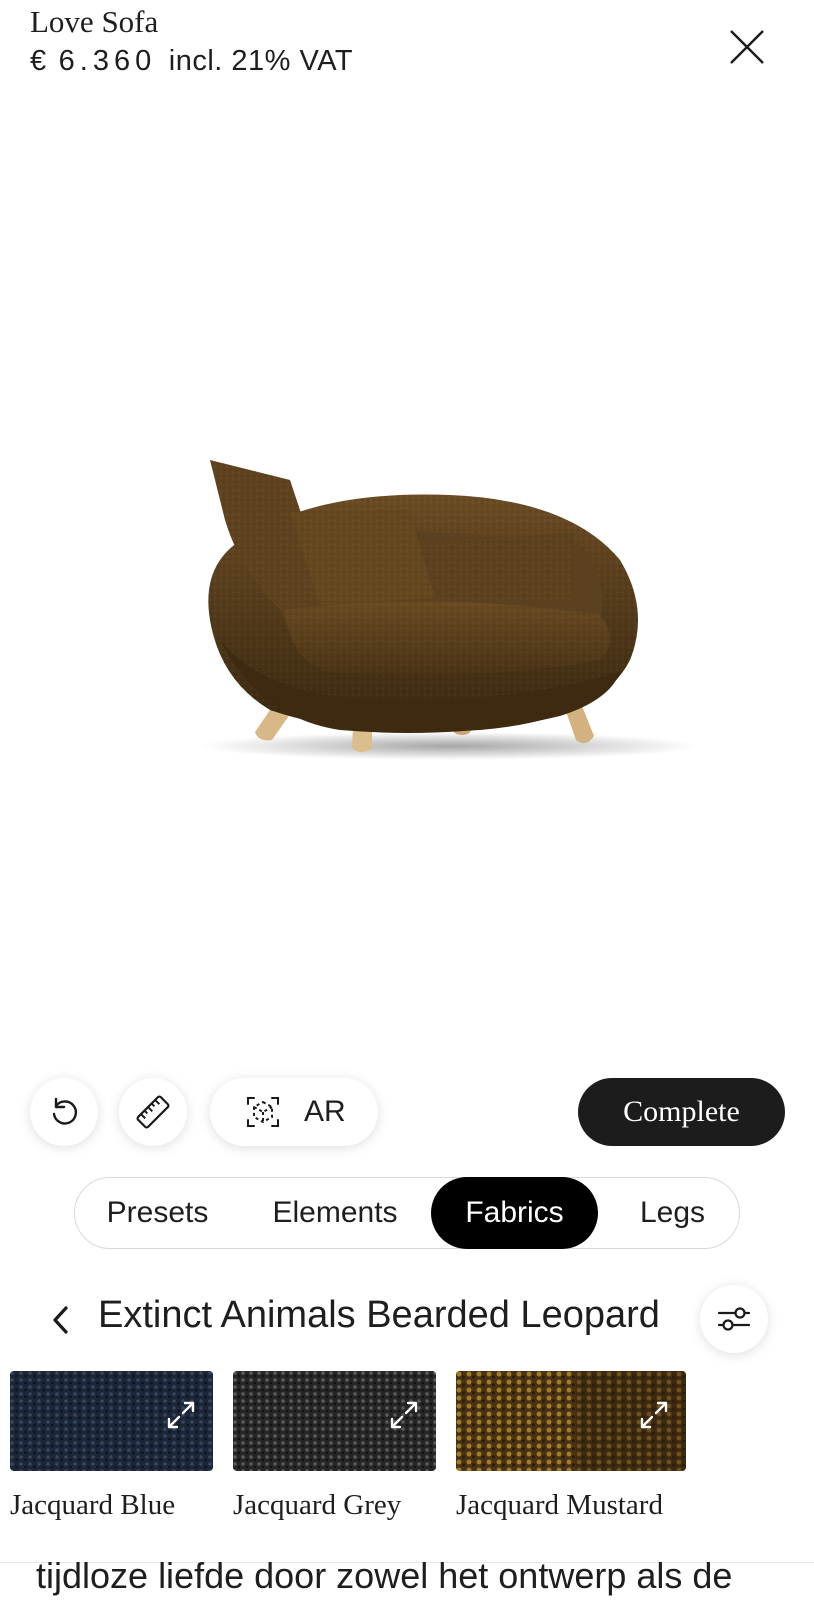 The height and width of the screenshot is (1600, 814). I want to click on tab-elements: Elements, so click(335, 1212).